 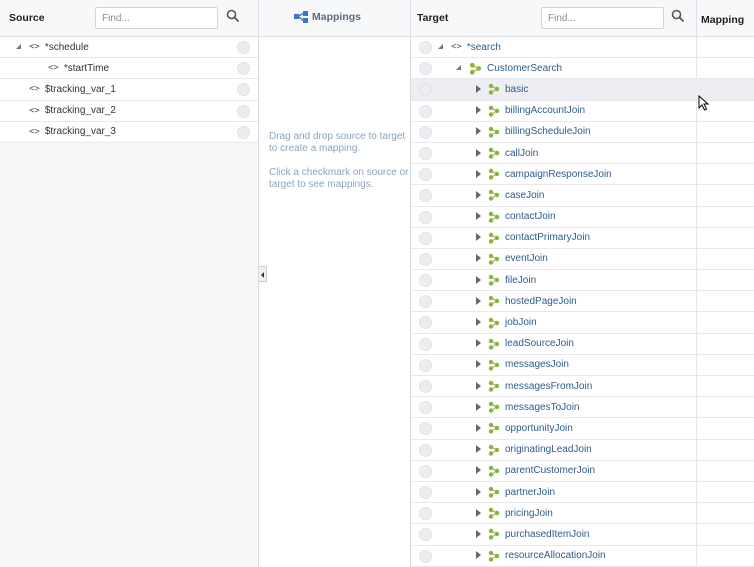 What do you see at coordinates (129, 69) in the screenshot?
I see `source-tree-row: <> *startTime` at bounding box center [129, 69].